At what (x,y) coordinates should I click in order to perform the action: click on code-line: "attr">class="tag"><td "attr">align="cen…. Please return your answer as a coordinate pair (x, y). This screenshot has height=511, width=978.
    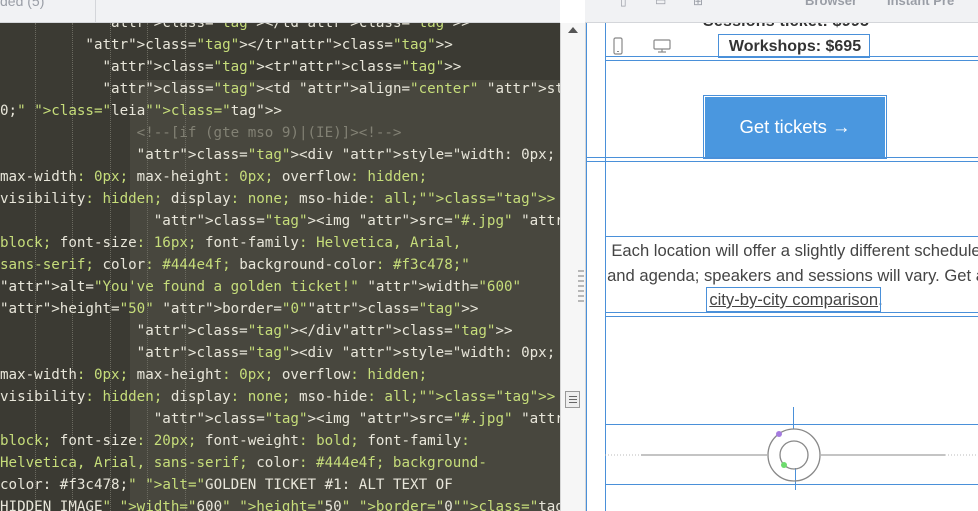
    Looking at the image, I should click on (280, 89).